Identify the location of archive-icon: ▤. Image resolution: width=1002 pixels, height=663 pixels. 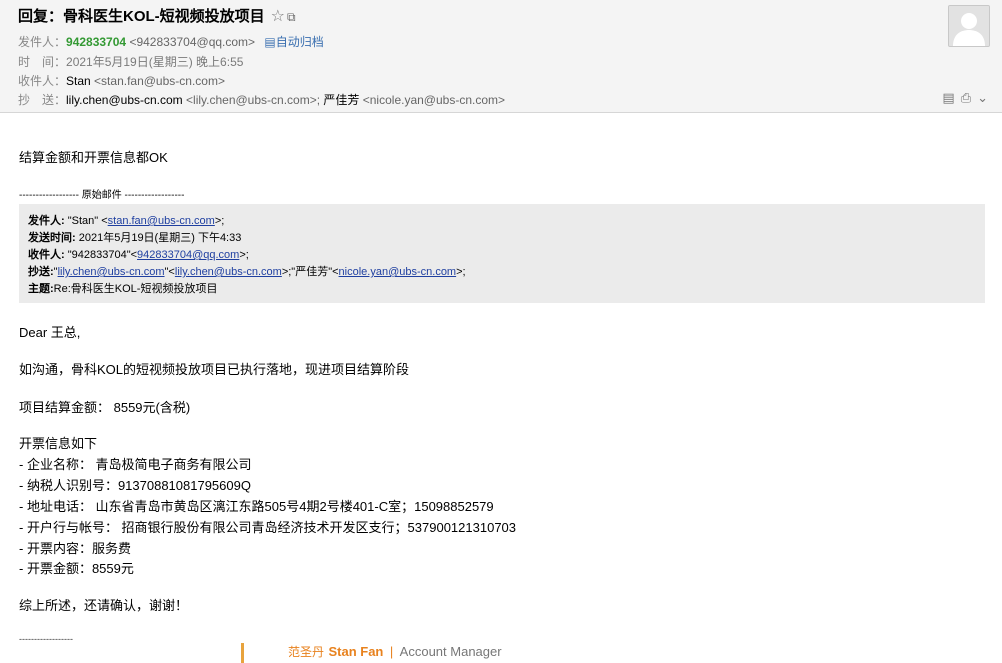
(270, 42).